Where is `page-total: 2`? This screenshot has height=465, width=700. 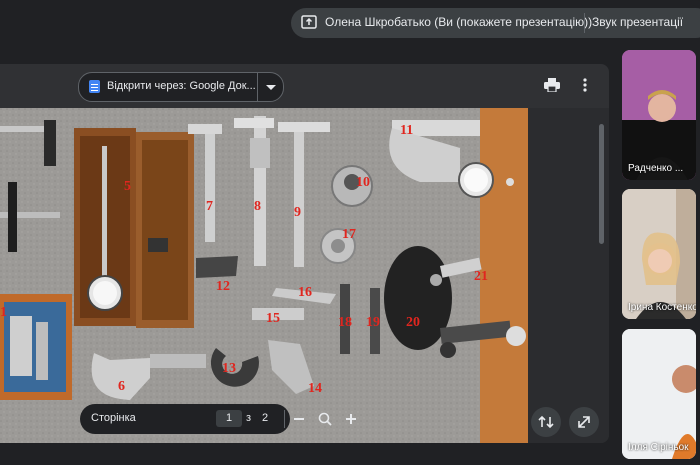 page-total: 2 is located at coordinates (265, 418).